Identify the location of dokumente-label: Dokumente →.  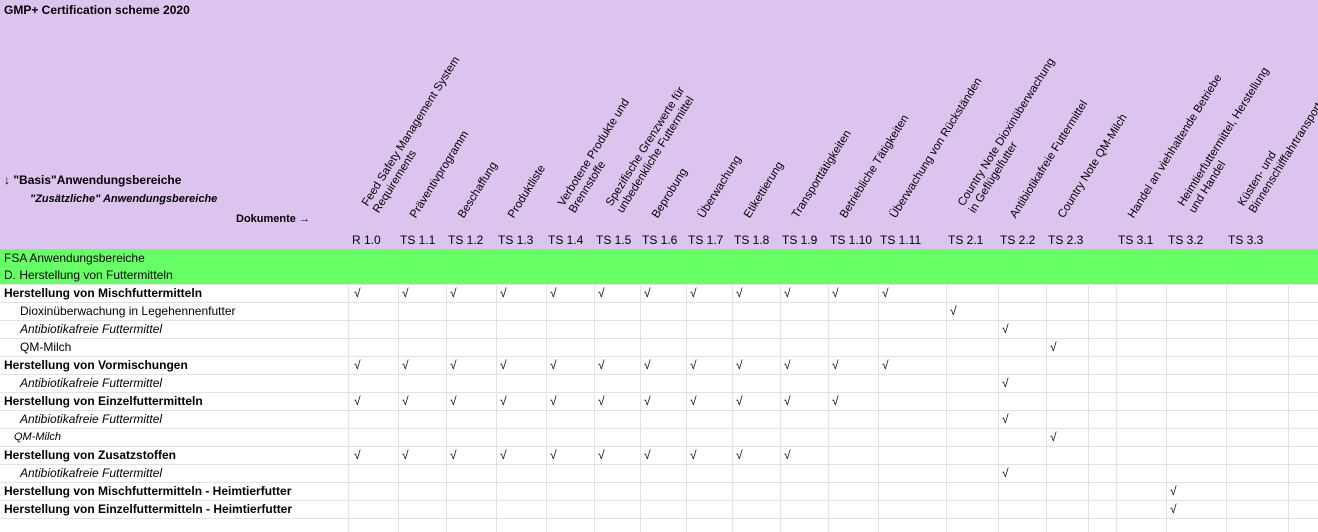
(273, 219).